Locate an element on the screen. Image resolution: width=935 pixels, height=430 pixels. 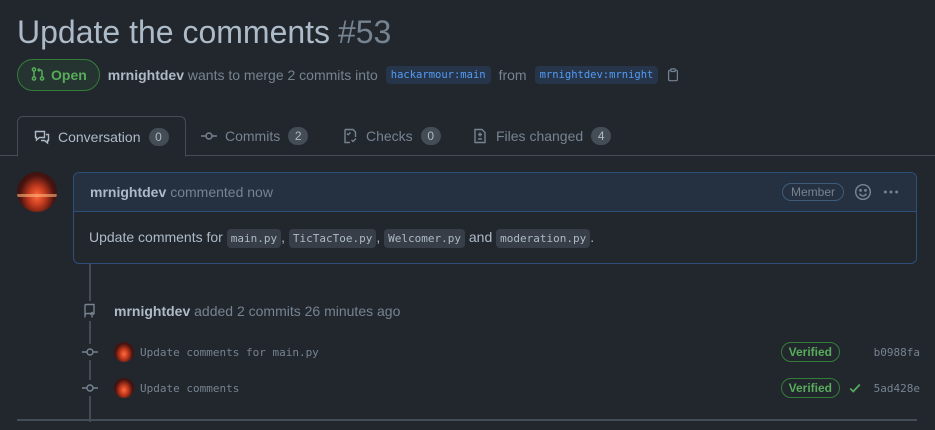
event-author: mrnightdev is located at coordinates (152, 311).